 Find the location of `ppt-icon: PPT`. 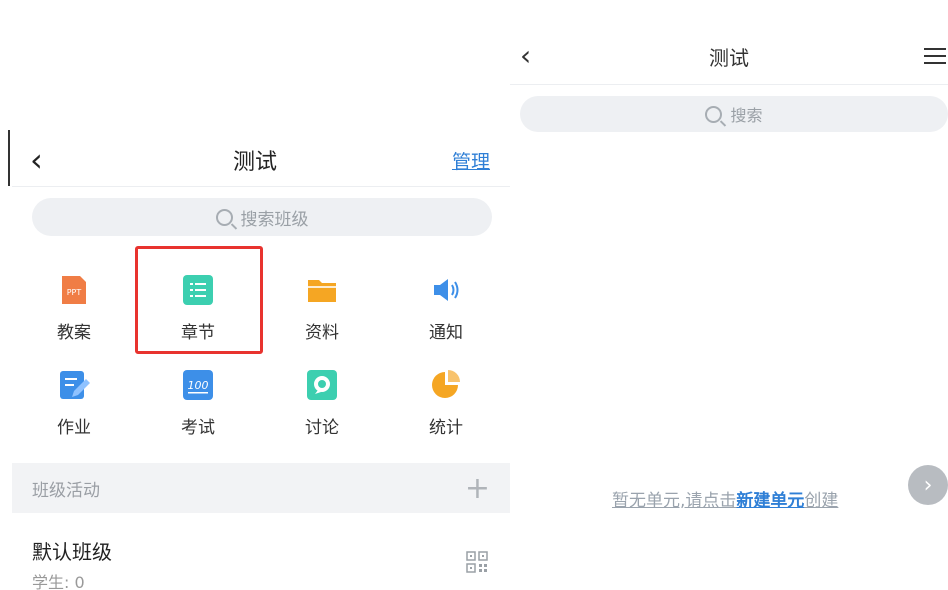

ppt-icon: PPT is located at coordinates (74, 290).